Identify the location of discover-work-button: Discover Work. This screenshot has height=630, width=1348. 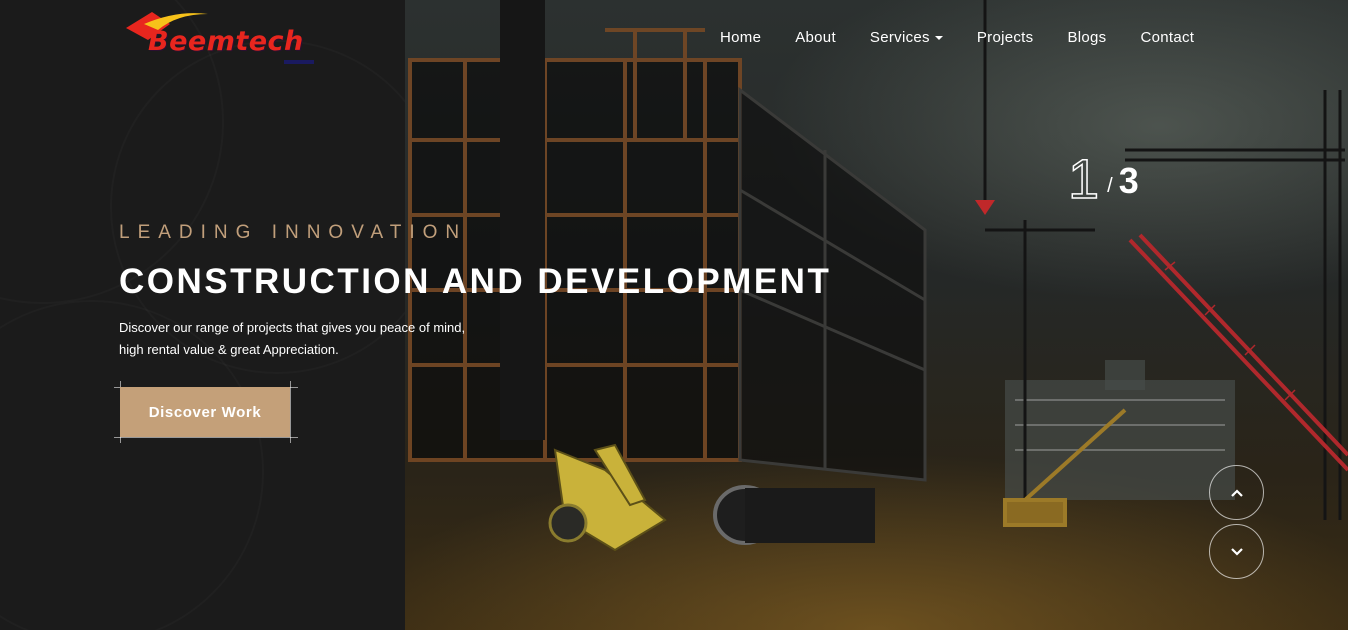
(205, 412).